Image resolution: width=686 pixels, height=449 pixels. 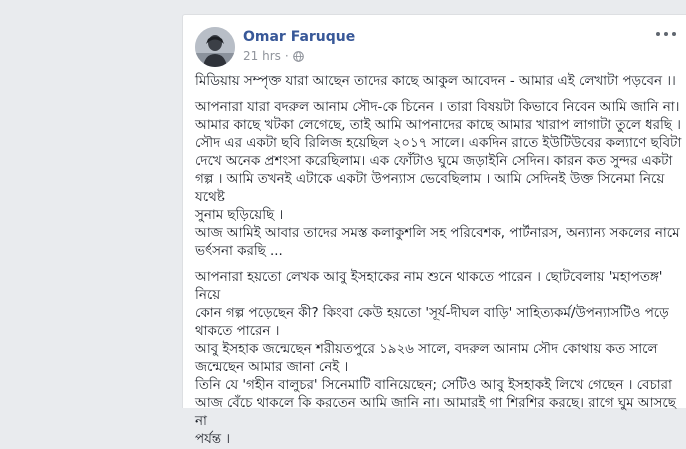 What do you see at coordinates (298, 56) in the screenshot?
I see `globe-icon` at bounding box center [298, 56].